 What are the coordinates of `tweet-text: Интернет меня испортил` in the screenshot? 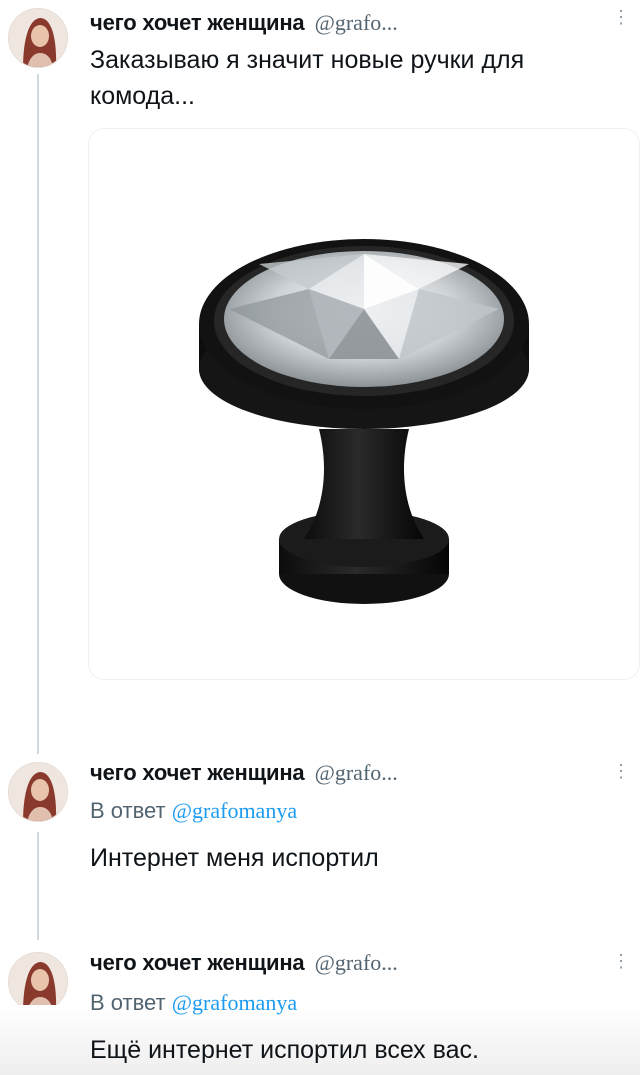 It's located at (234, 858).